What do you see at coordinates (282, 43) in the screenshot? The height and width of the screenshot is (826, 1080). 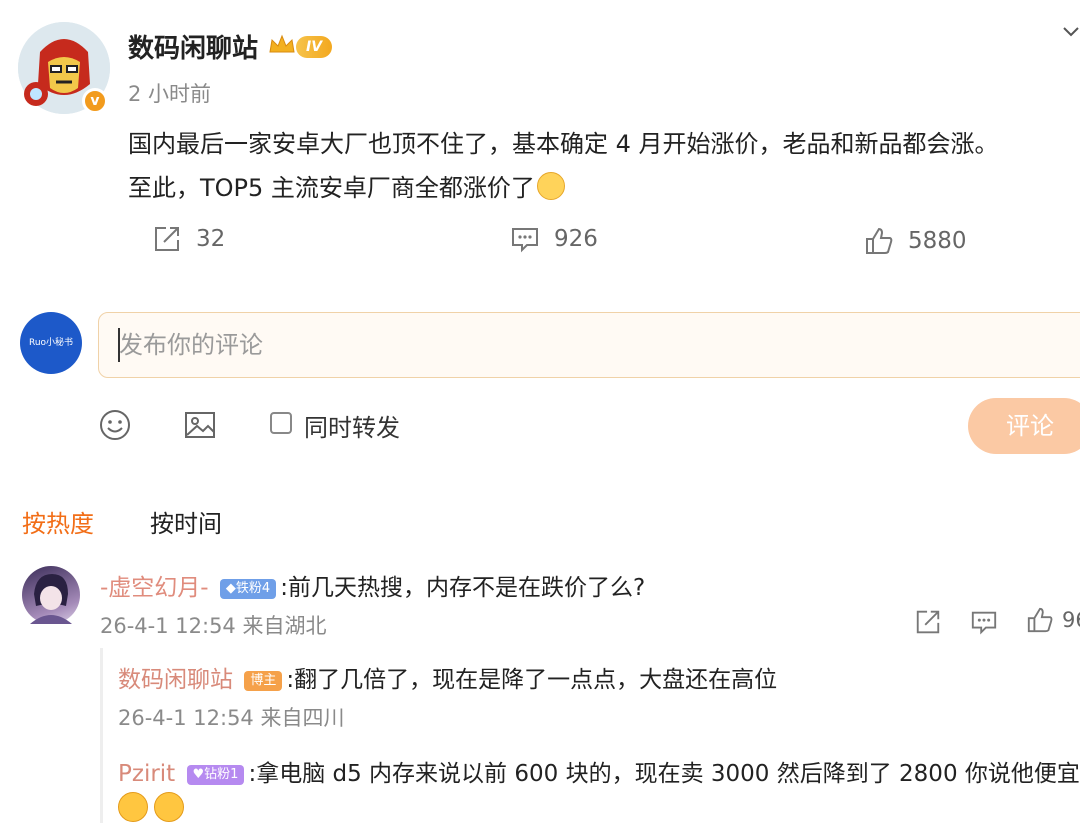 I see `crown-icon` at bounding box center [282, 43].